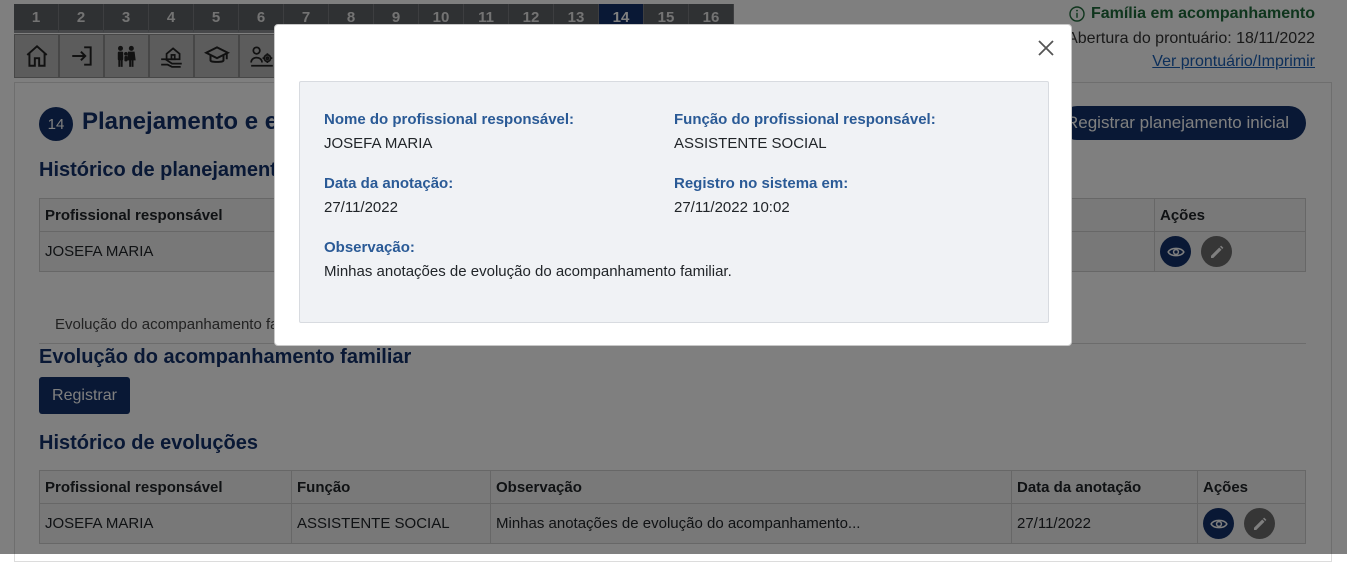 Image resolution: width=1347 pixels, height=562 pixels. I want to click on nome-label: Nome do profissional responsável:, so click(449, 119).